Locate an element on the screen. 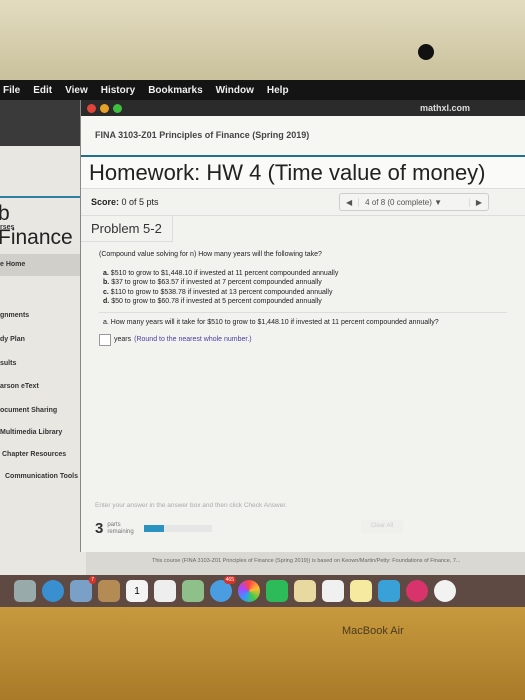 This screenshot has height=700, width=525. problem-label: Problem 5-2 is located at coordinates (127, 229).